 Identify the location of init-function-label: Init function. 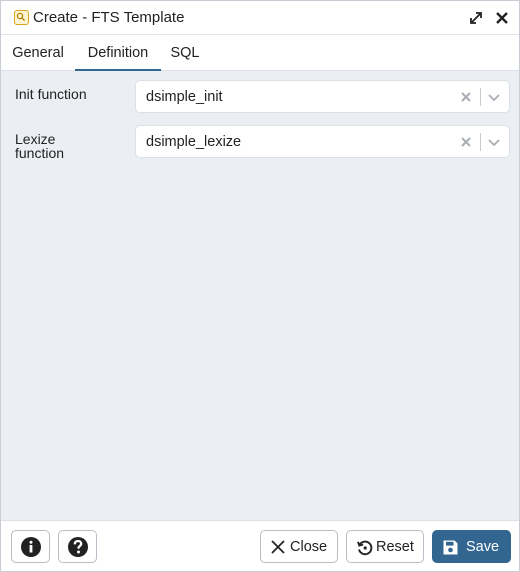
(51, 94).